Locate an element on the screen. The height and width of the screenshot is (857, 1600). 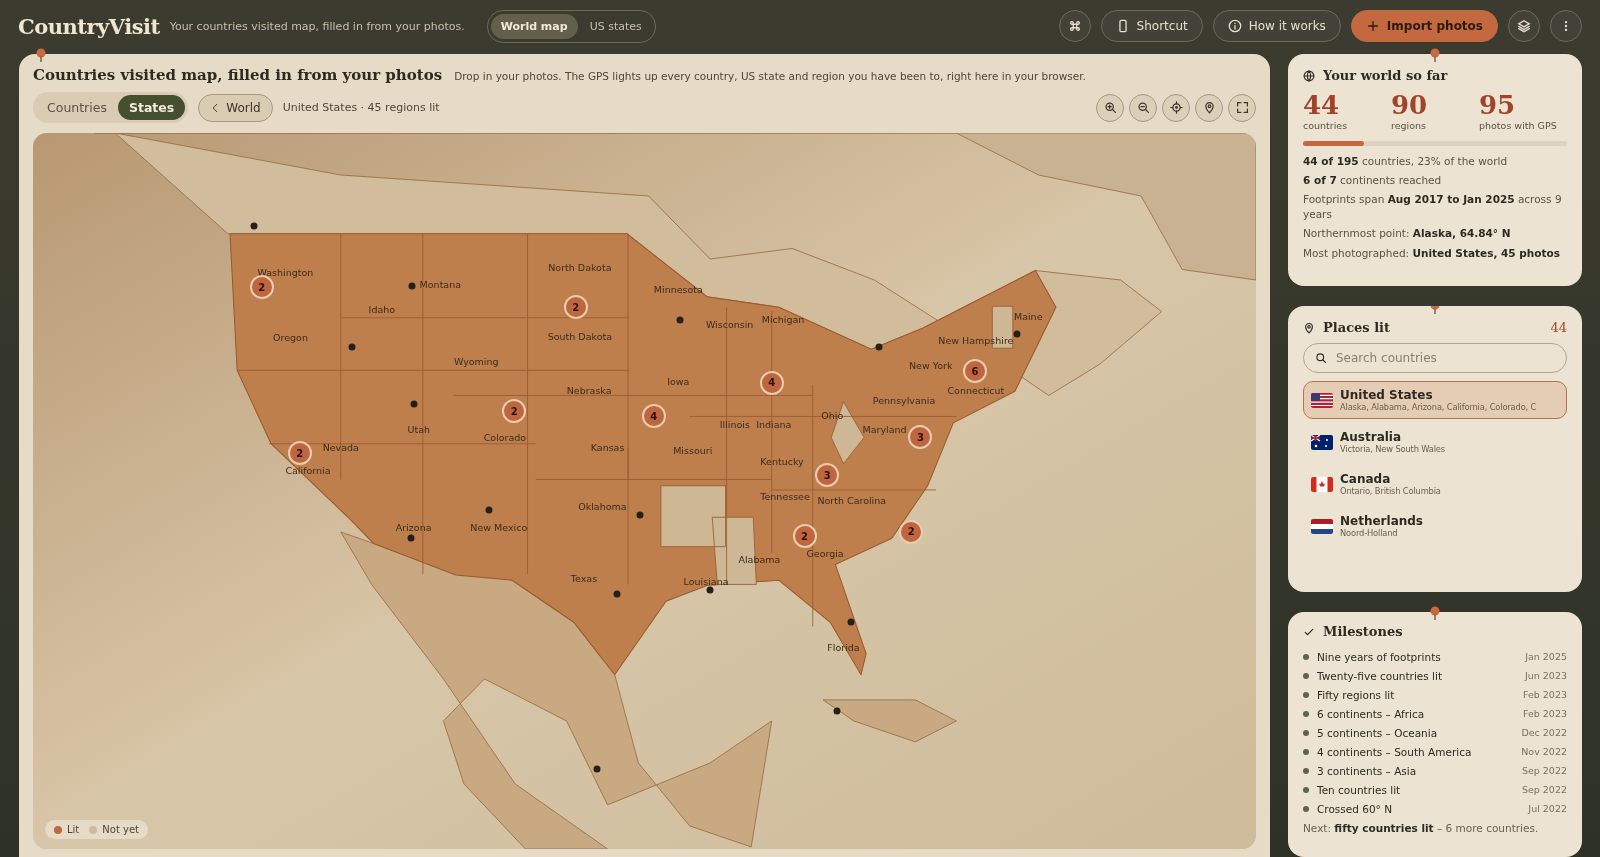
state-label: Colorado is located at coordinates (505, 437).